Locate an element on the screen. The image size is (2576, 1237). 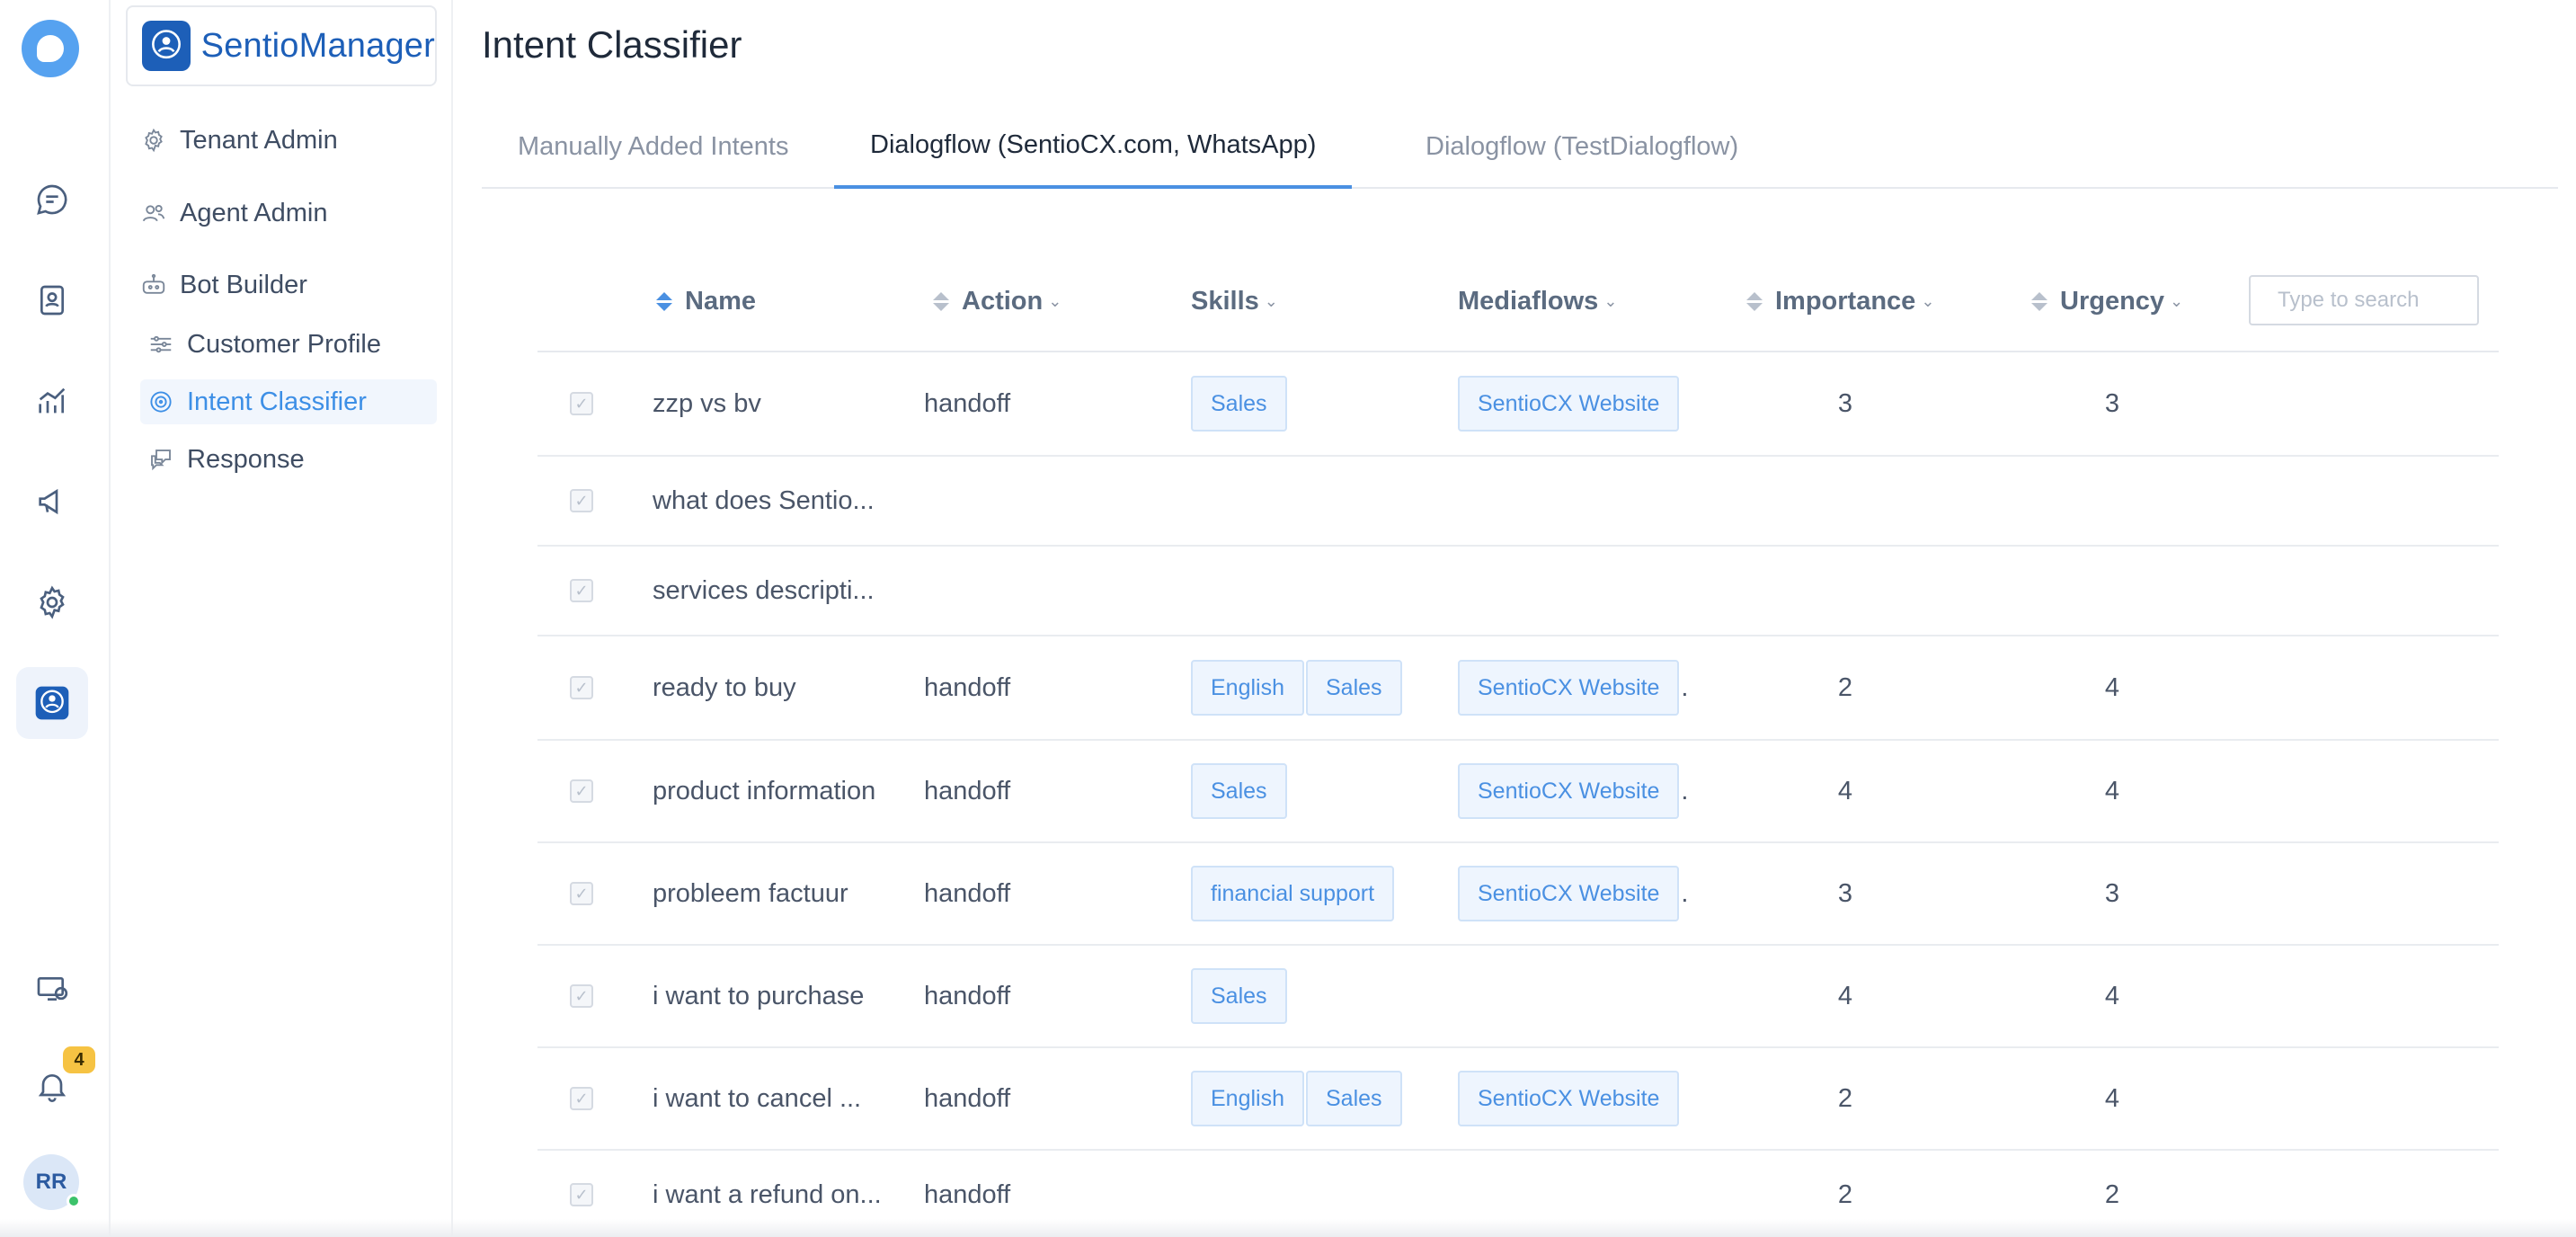
bot-icon is located at coordinates (153, 283).